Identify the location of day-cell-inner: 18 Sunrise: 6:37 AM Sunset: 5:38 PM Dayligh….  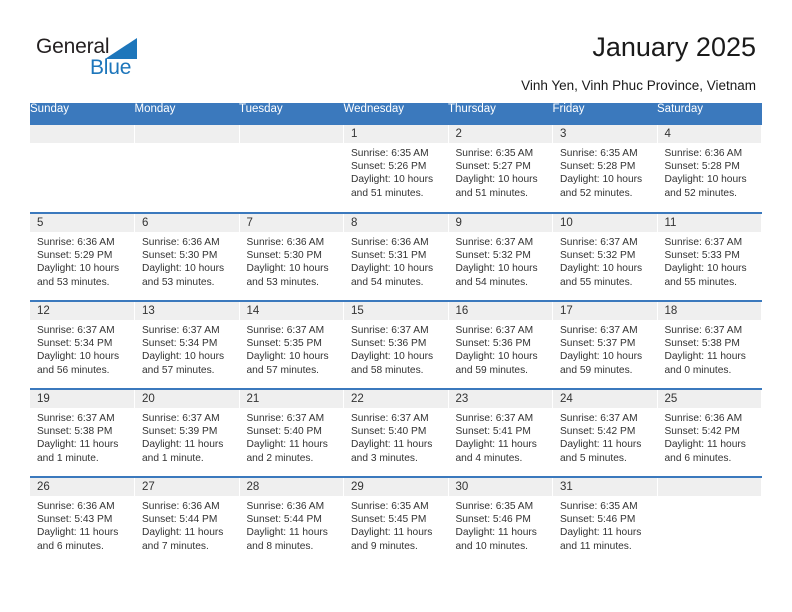
(709, 345).